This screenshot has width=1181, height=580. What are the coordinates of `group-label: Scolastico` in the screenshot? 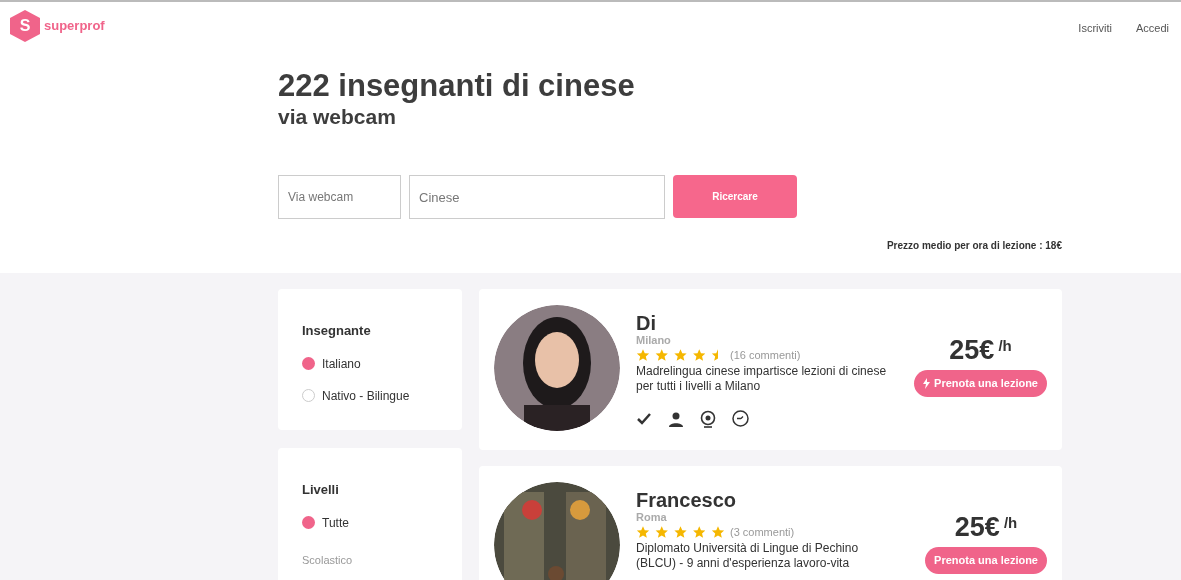 It's located at (328, 560).